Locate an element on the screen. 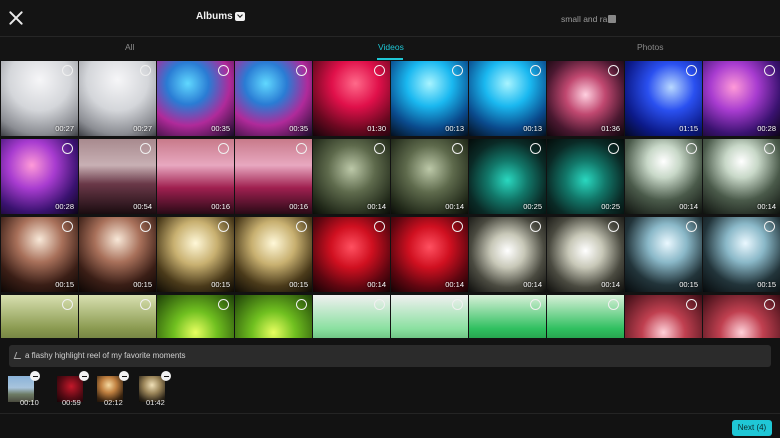  selected-clip-duration: 00:10 is located at coordinates (29, 402).